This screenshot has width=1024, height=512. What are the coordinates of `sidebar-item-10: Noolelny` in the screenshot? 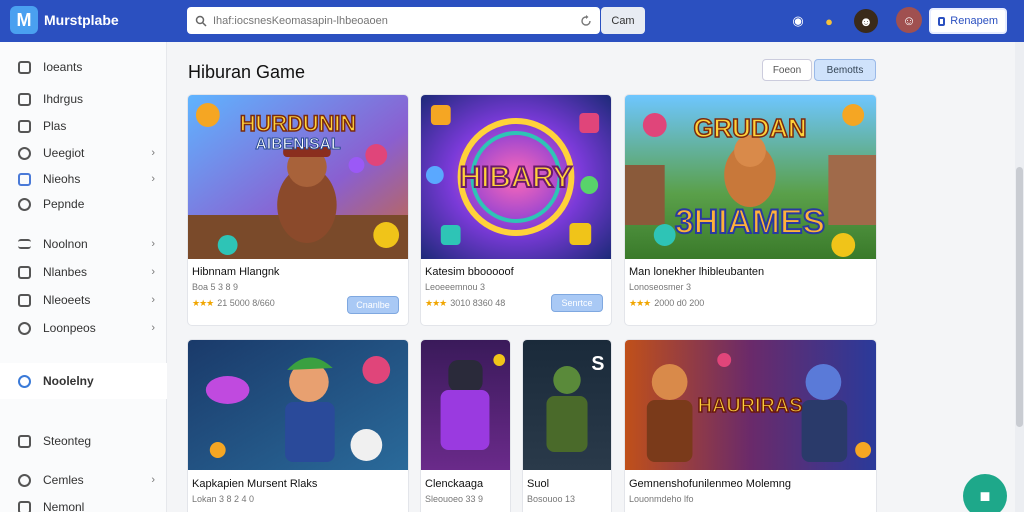 It's located at (83, 381).